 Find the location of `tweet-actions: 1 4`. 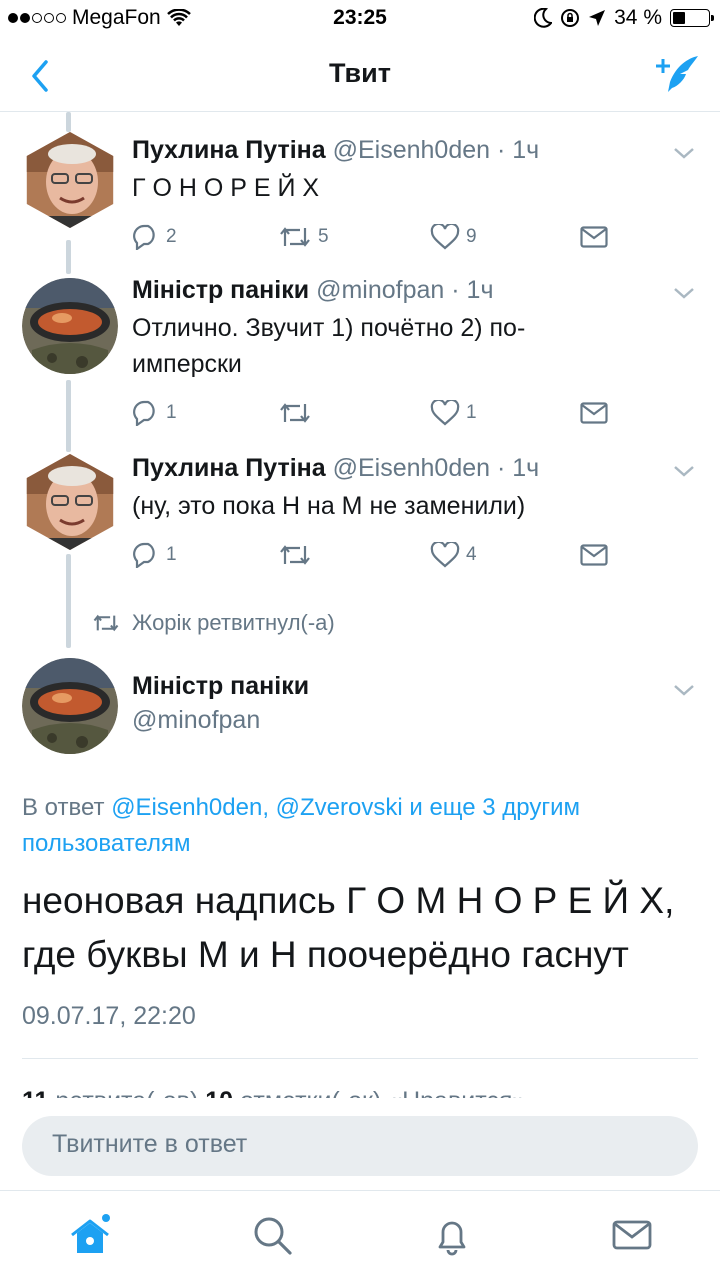

tweet-actions: 1 4 is located at coordinates (372, 557).